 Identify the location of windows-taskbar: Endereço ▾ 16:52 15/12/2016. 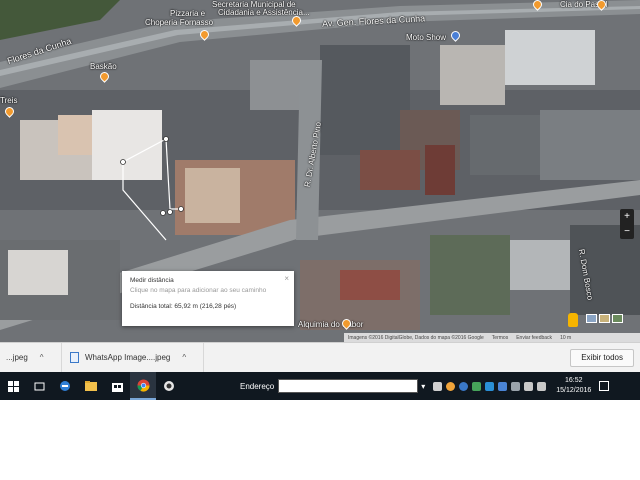
(320, 386).